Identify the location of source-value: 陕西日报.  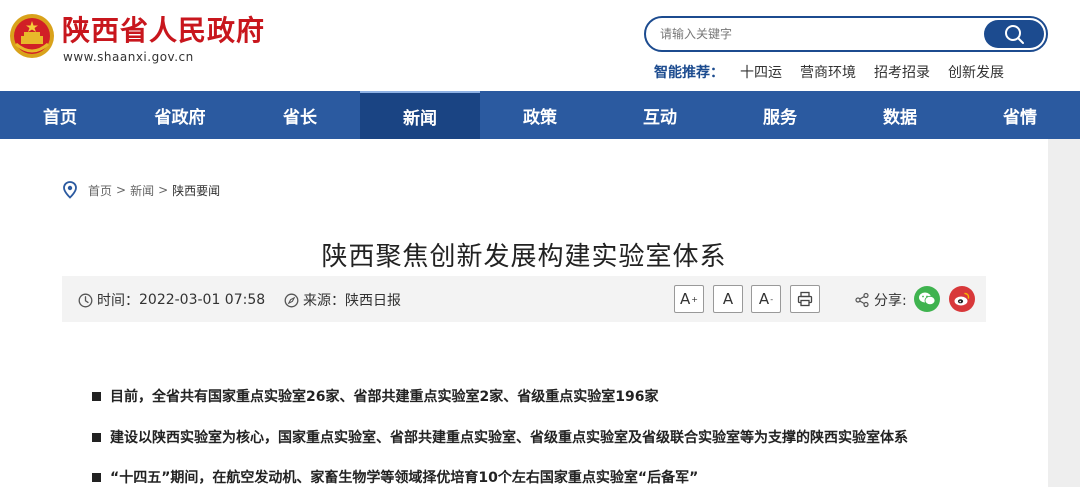
(373, 301).